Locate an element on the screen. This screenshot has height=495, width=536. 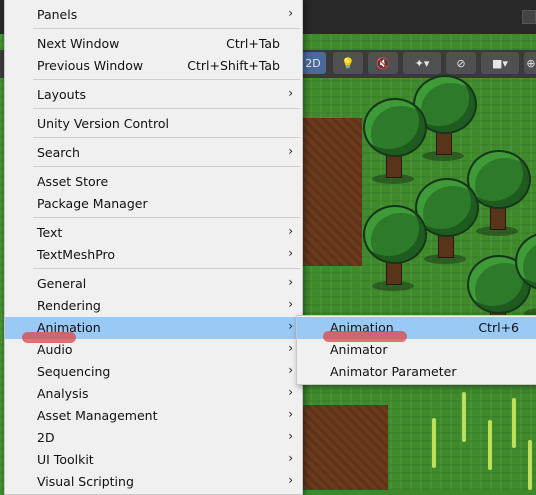
toggle-2d-label: 2D is located at coordinates (313, 63).